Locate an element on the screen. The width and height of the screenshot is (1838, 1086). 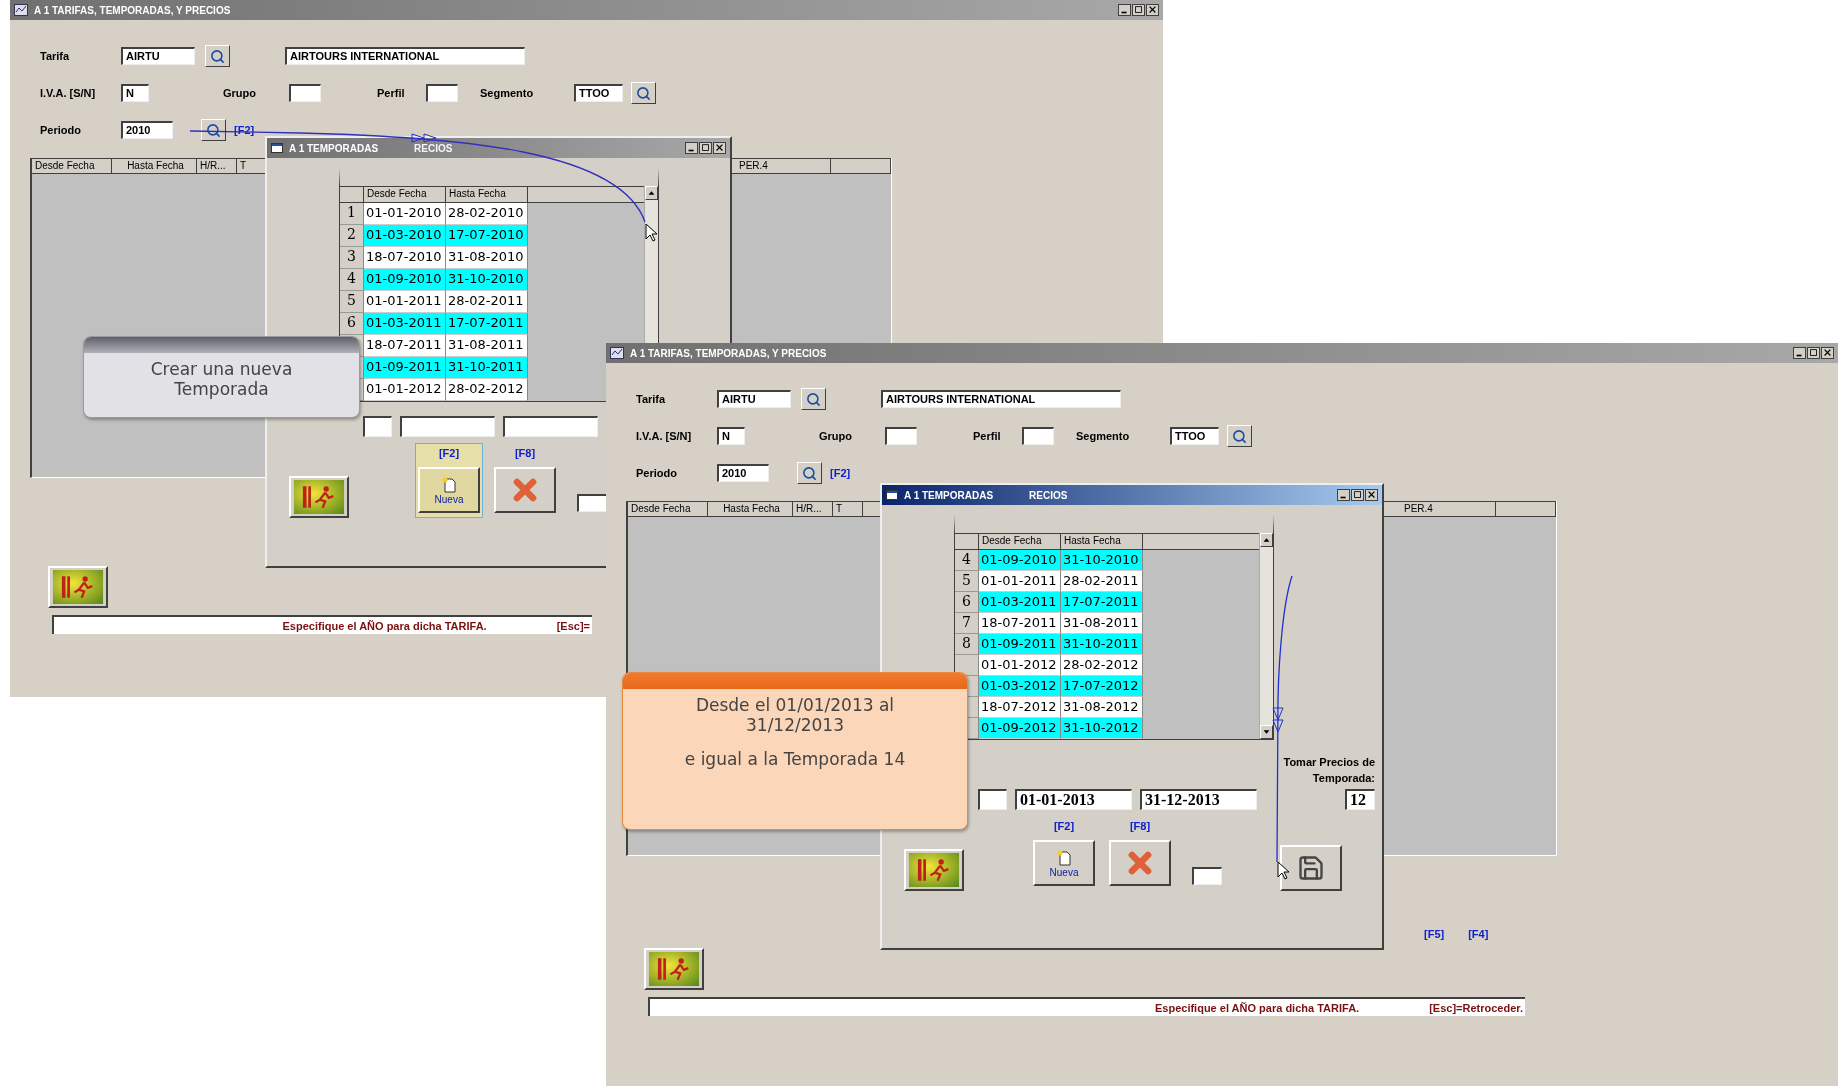
search-icon is located at coordinates (643, 93).